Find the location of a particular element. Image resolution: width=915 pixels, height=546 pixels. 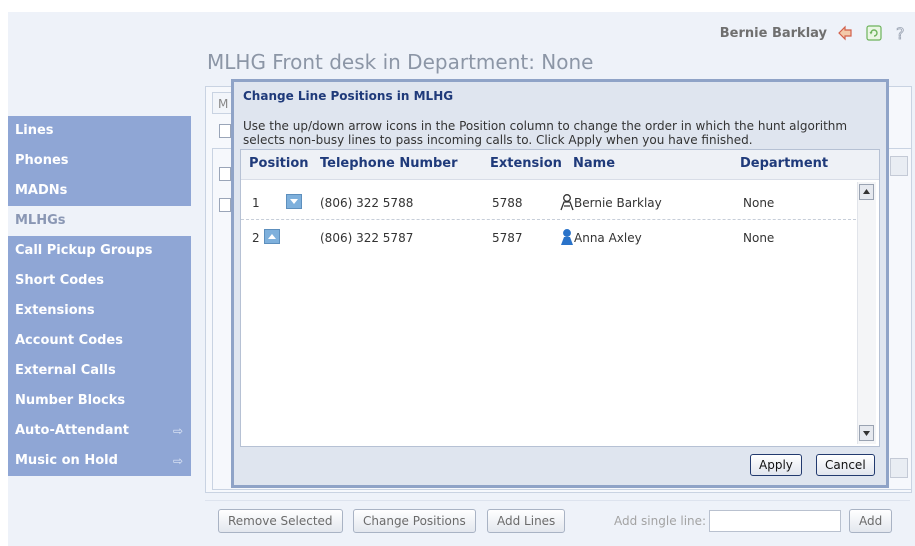

sidebar-item-label: Account Codes is located at coordinates (69, 340).